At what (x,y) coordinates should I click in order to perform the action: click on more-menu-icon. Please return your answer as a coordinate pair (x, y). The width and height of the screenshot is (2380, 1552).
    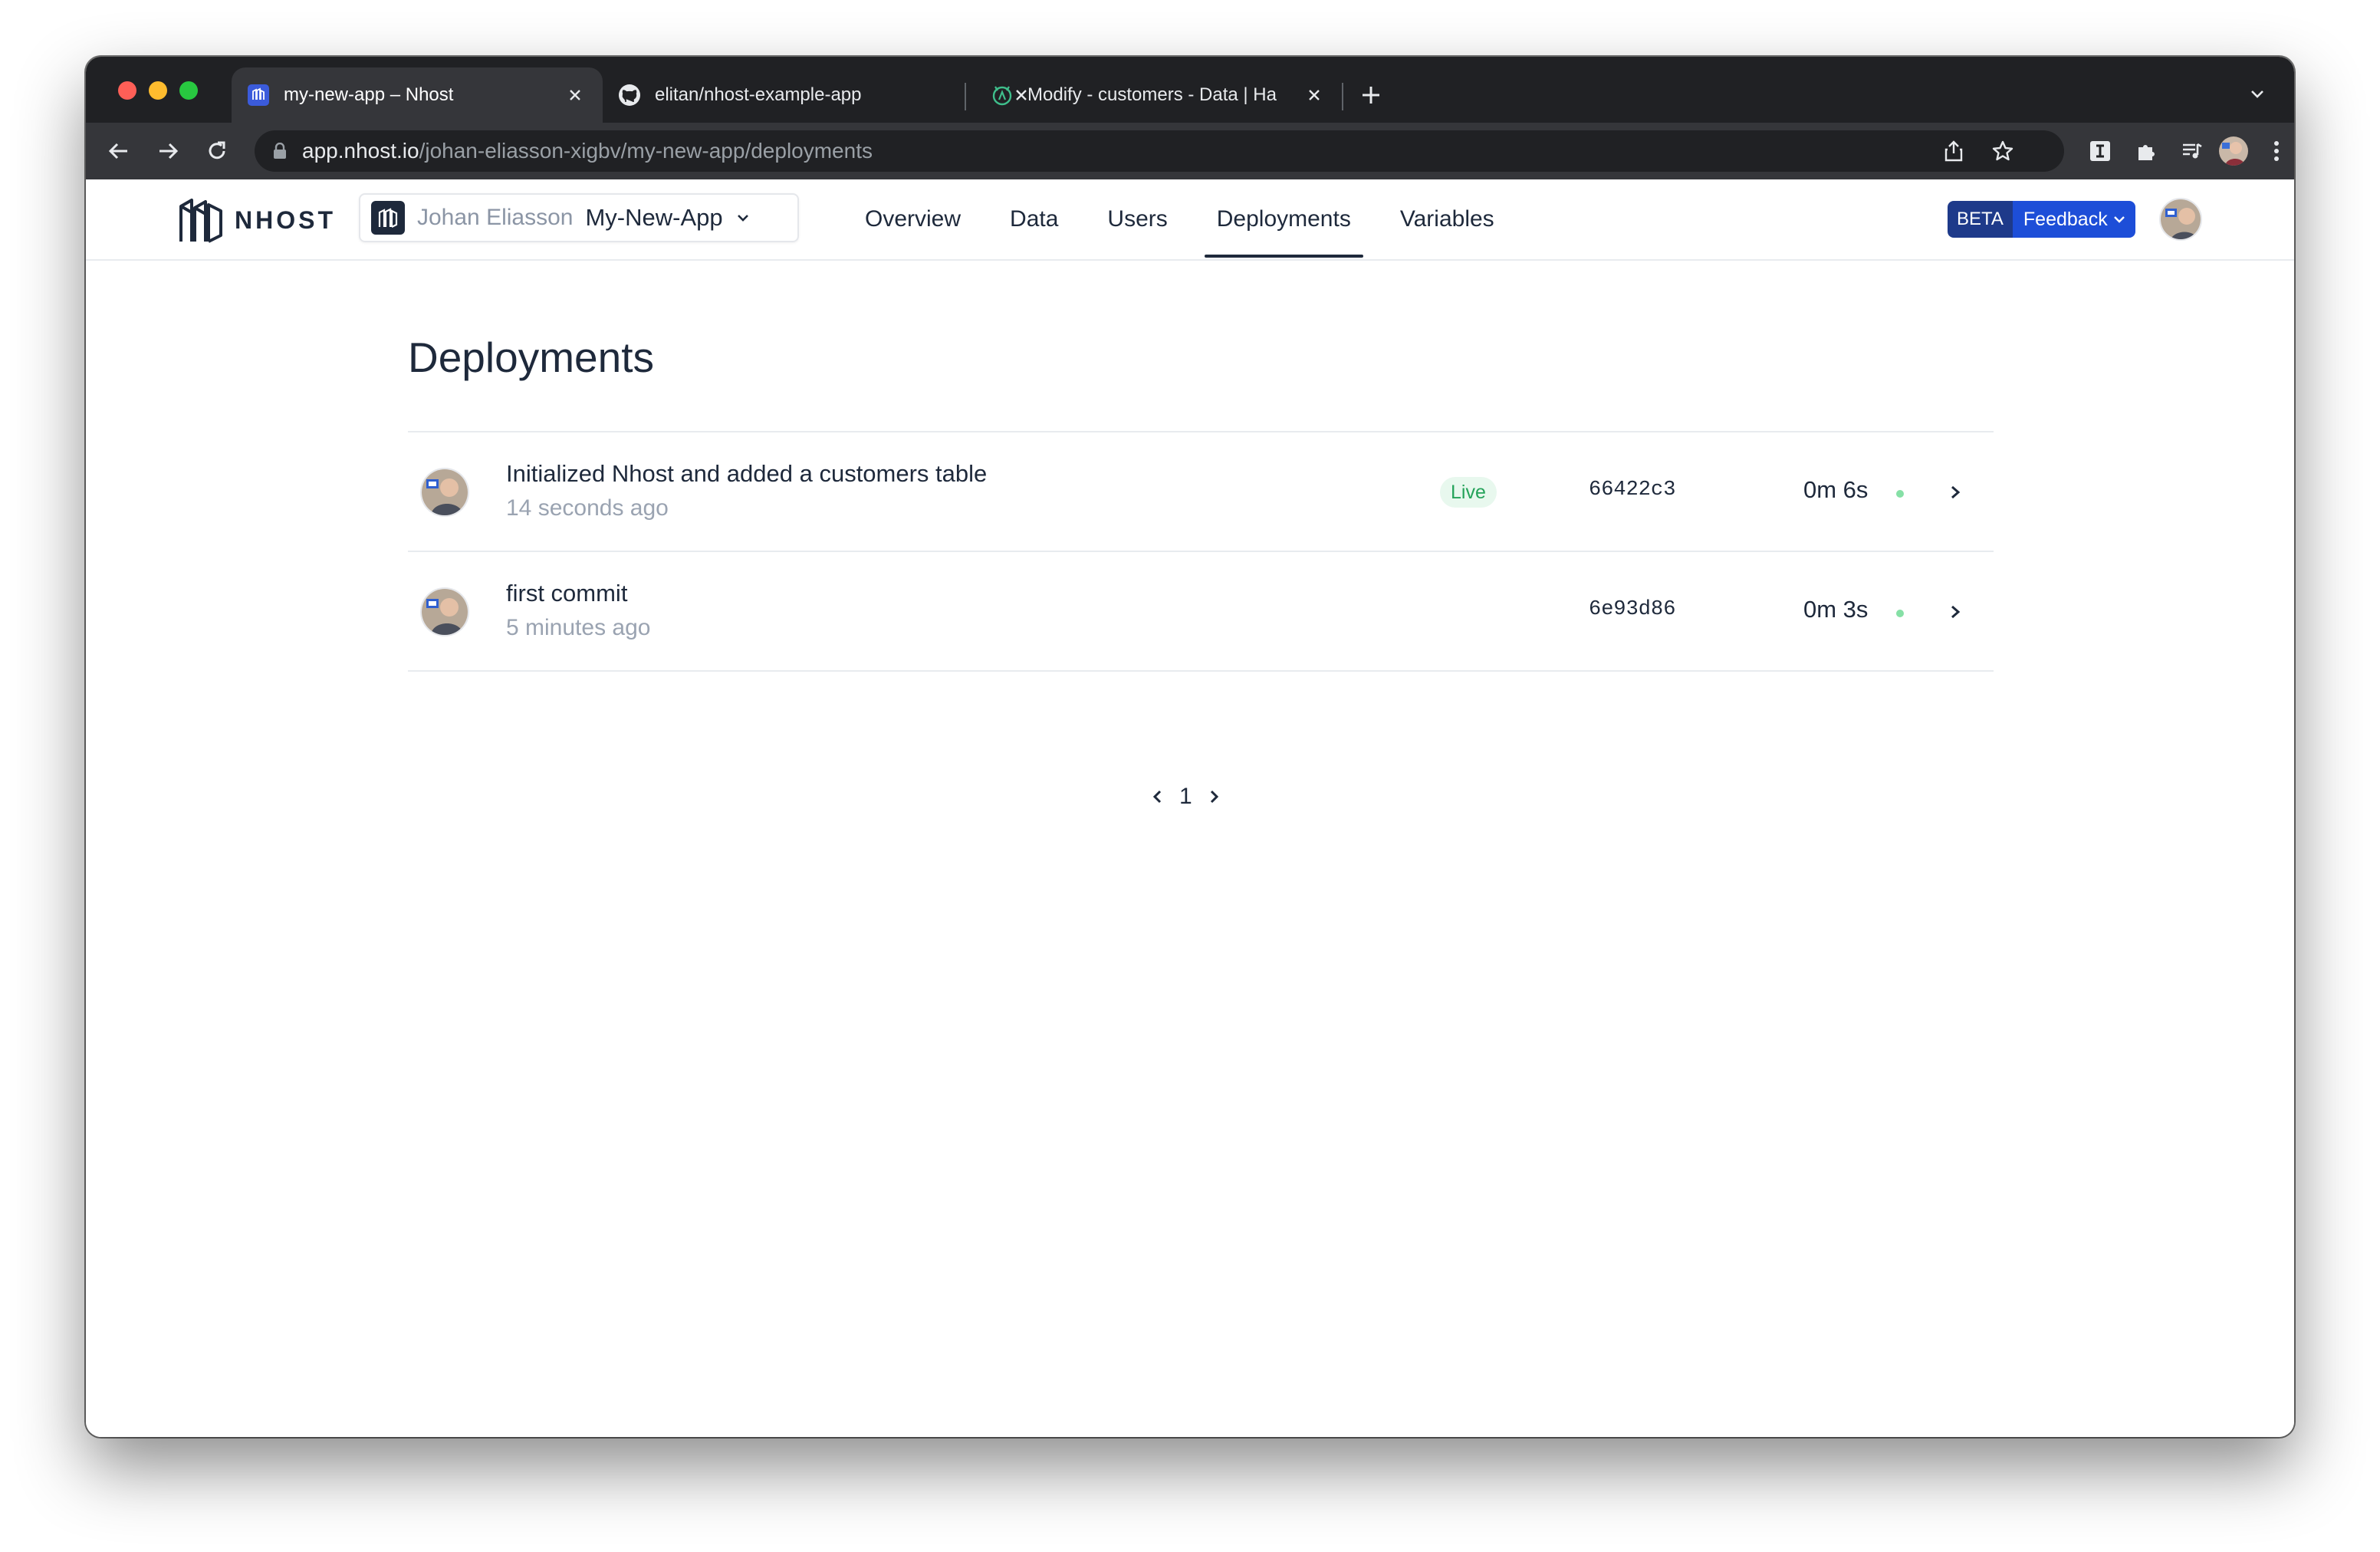
    Looking at the image, I should click on (2277, 151).